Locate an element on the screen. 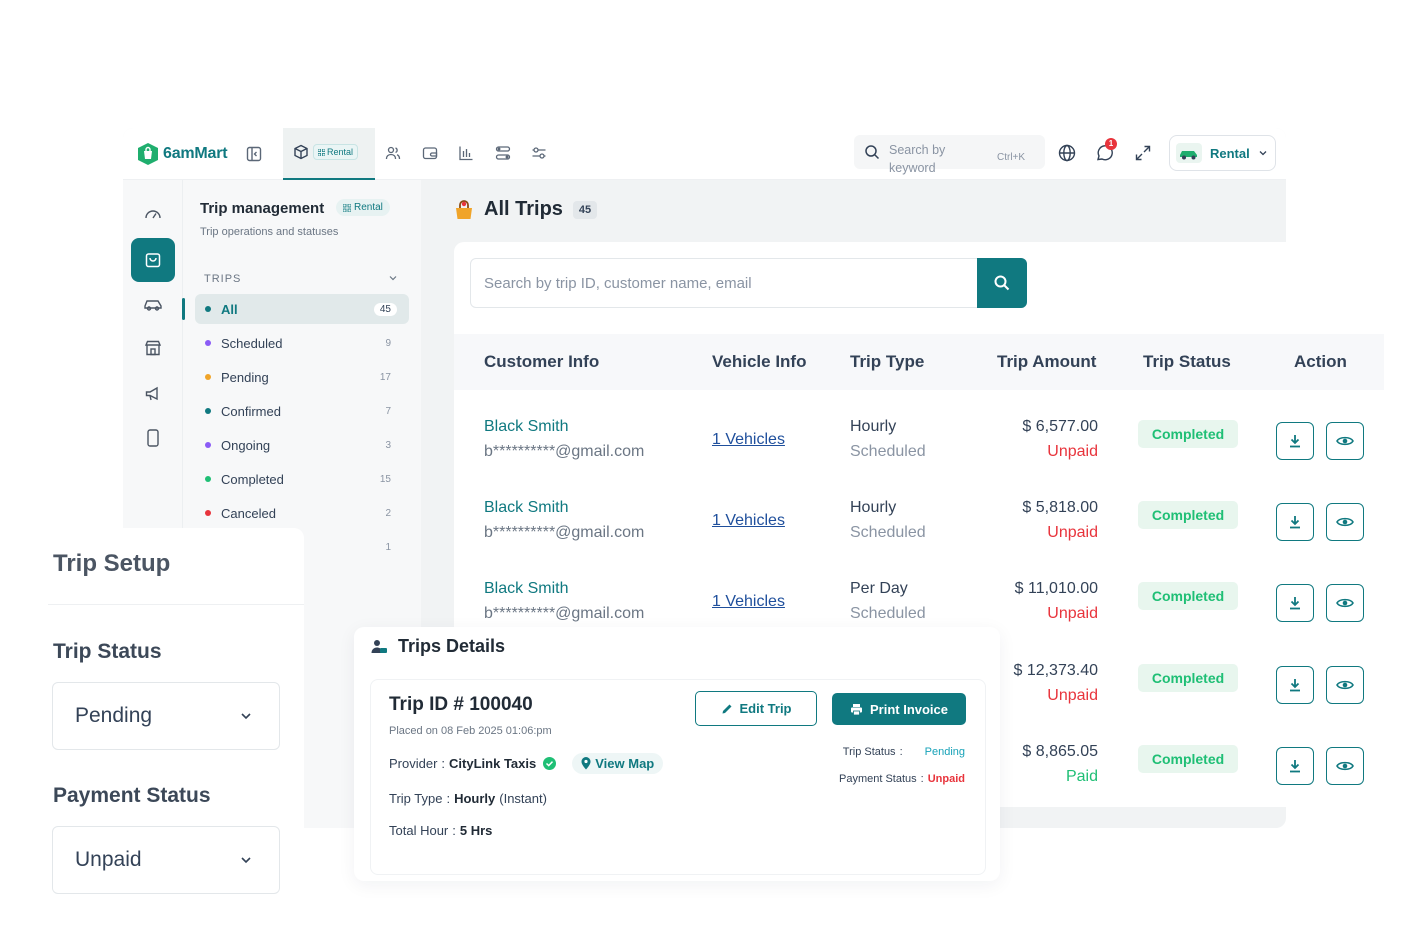 The height and width of the screenshot is (952, 1408). users-icon is located at coordinates (393, 153).